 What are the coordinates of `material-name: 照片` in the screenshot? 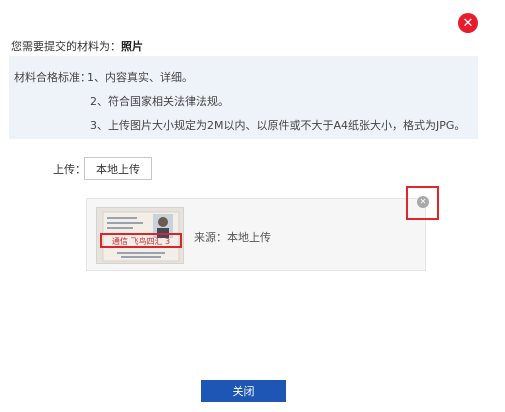 It's located at (132, 46).